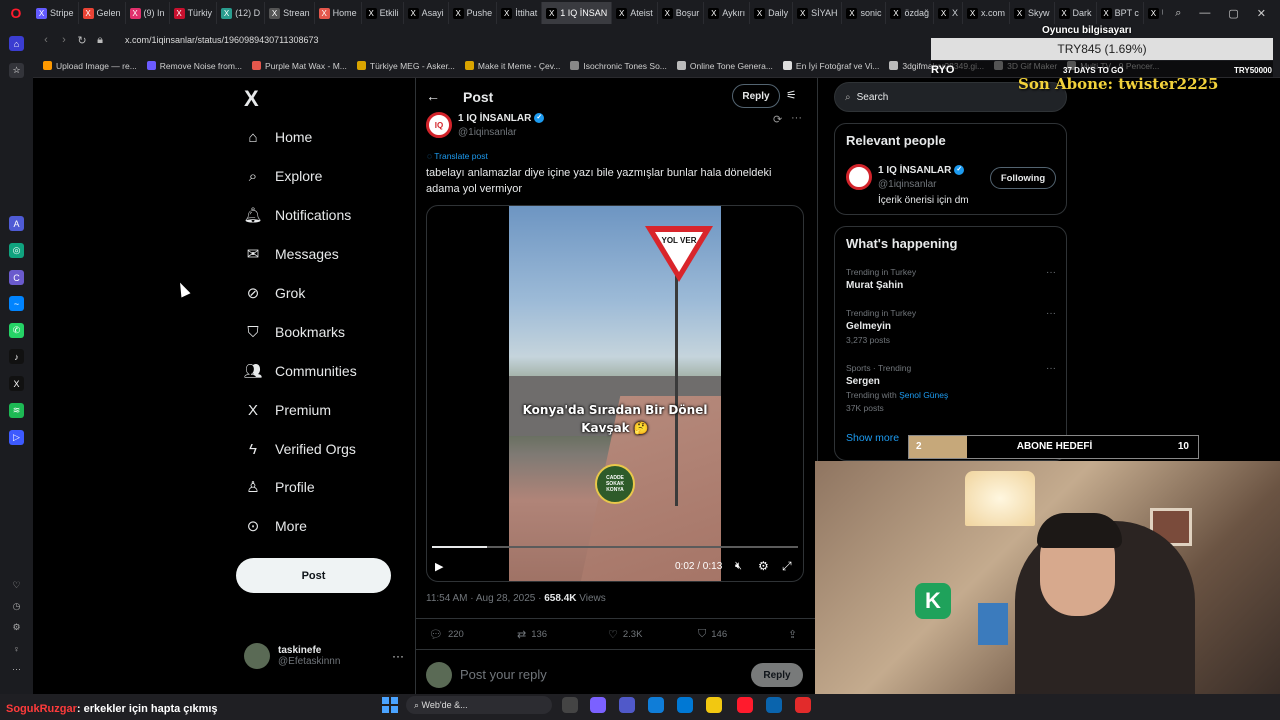 This screenshot has height=720, width=1280. I want to click on browser-tab: X Gelen, so click(102, 13).